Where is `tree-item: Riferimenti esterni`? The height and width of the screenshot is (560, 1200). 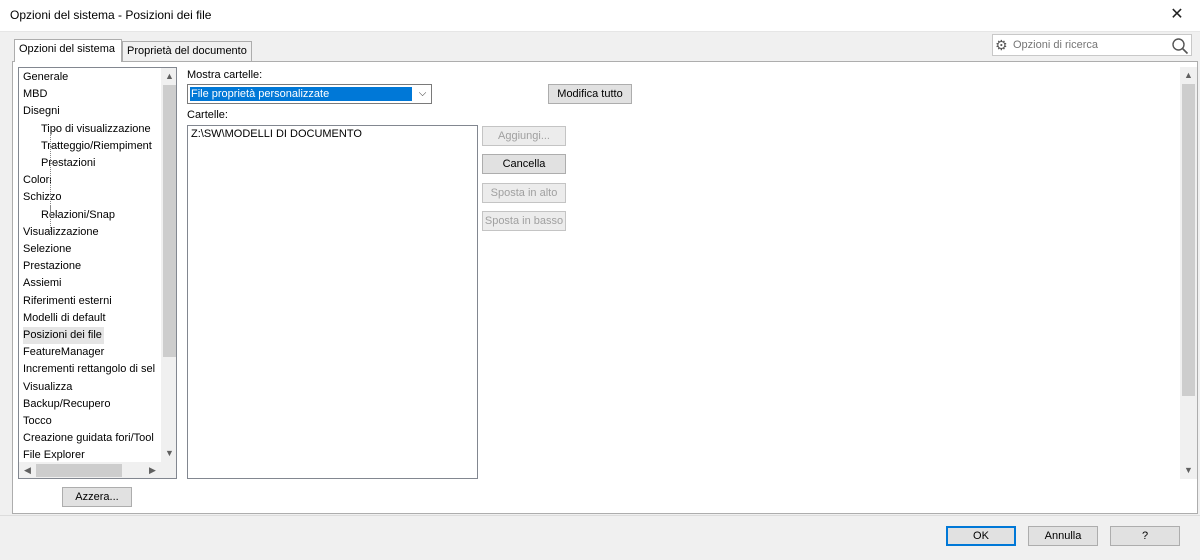
tree-item: Riferimenti esterni is located at coordinates (67, 301).